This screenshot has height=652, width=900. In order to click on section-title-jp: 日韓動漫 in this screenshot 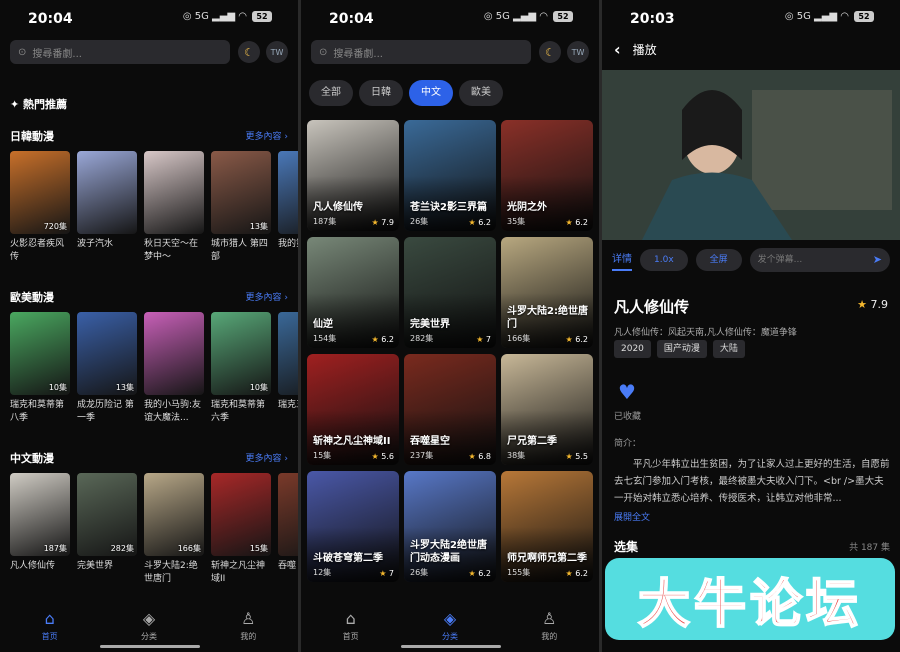, I will do `click(32, 136)`.